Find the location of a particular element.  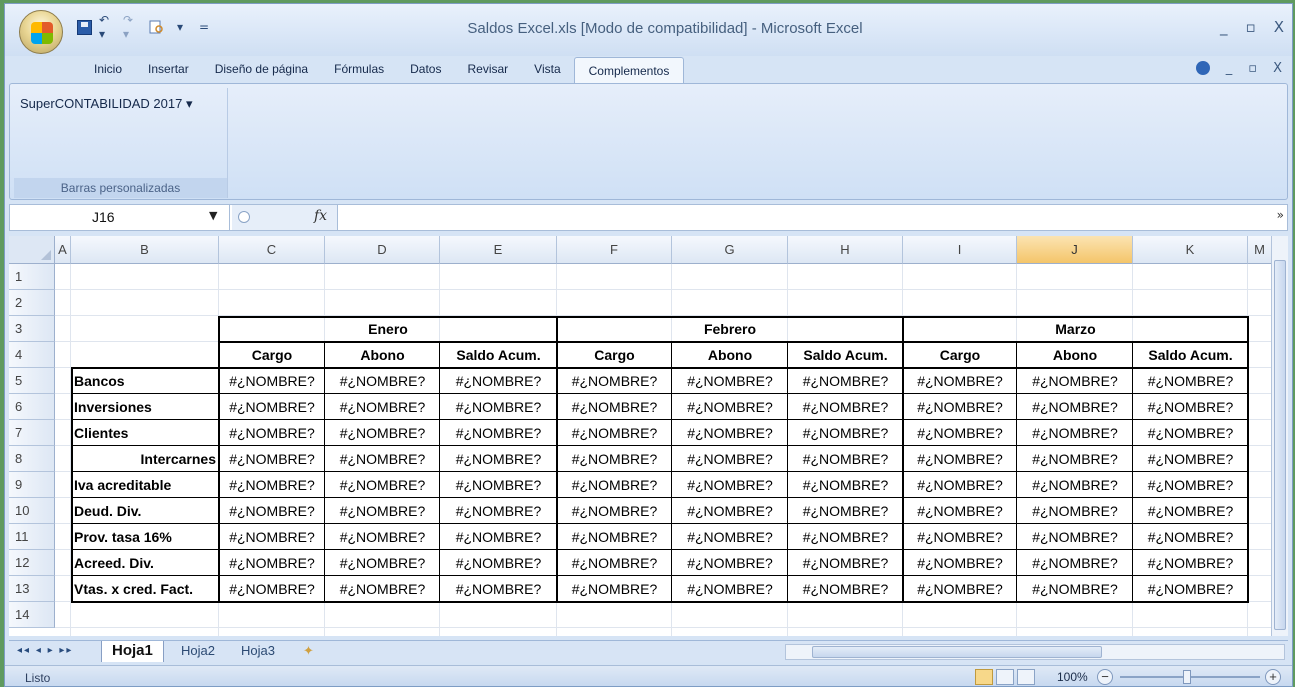

zoom-slider-thumb is located at coordinates (1187, 677).